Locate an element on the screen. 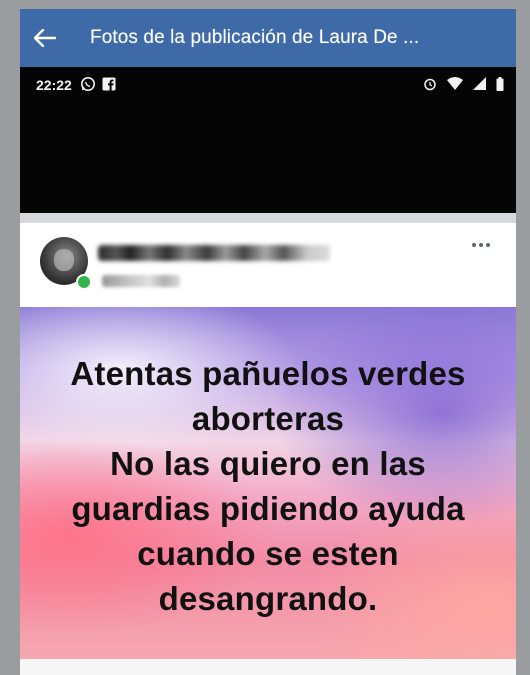 The width and height of the screenshot is (530, 675). status-bar: 22:22 is located at coordinates (268, 85).